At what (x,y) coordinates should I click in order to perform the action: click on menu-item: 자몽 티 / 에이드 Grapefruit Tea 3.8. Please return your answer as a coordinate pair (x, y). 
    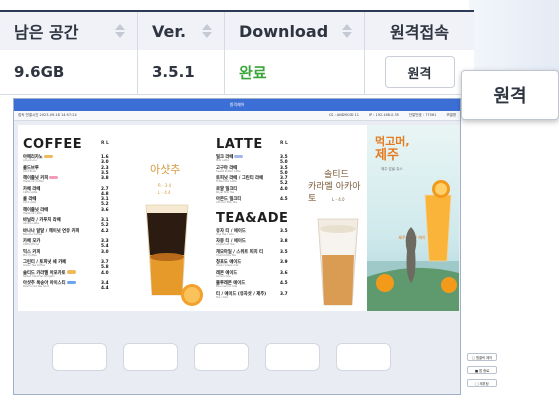
    Looking at the image, I should click on (252, 242).